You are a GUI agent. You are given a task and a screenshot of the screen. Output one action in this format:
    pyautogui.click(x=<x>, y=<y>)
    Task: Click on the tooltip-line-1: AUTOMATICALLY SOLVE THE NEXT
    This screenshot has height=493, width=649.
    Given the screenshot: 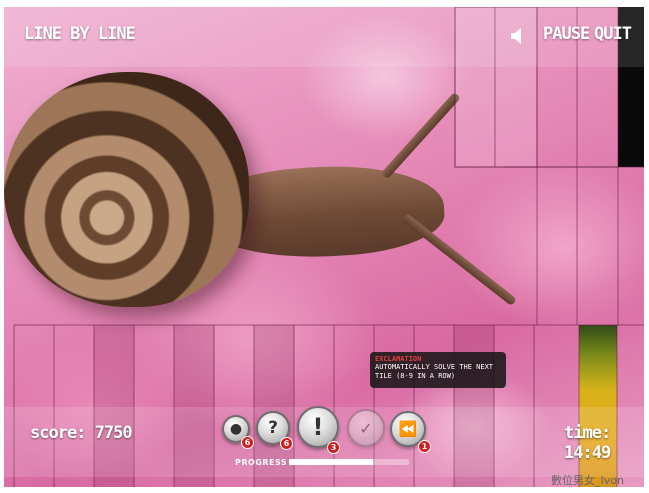 What is the action you would take?
    pyautogui.click(x=434, y=367)
    